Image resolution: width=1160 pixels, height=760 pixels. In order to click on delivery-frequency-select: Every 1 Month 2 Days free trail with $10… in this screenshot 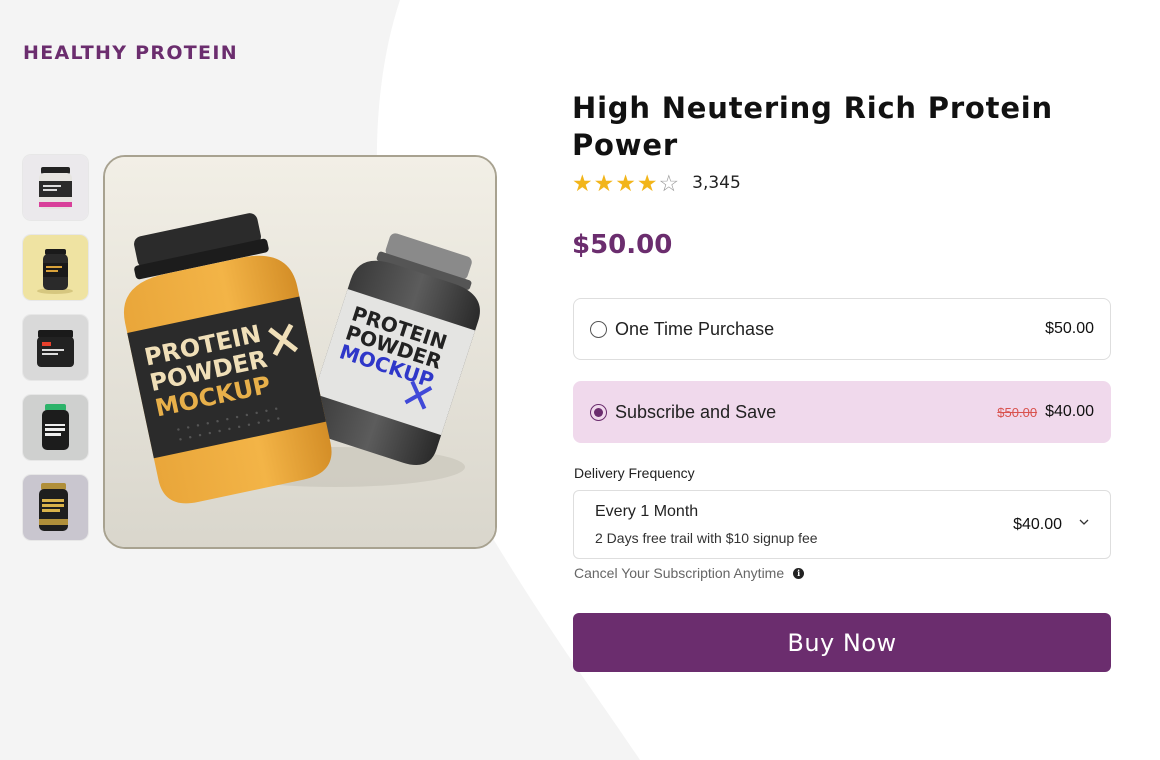, I will do `click(842, 524)`.